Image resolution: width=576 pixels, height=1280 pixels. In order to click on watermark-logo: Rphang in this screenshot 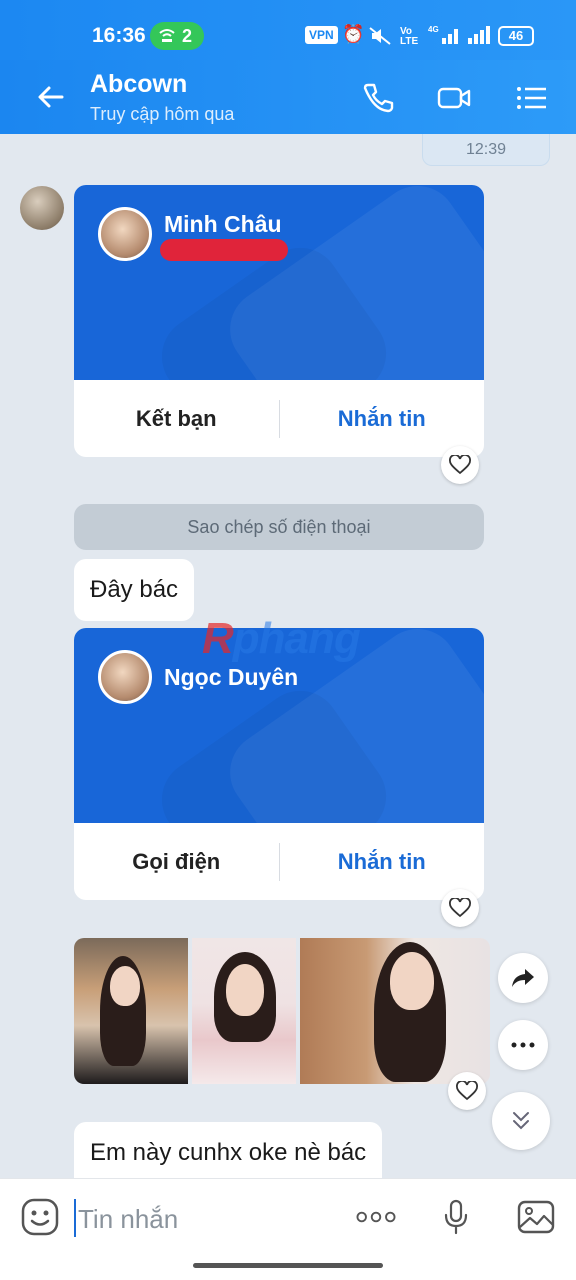, I will do `click(281, 639)`.